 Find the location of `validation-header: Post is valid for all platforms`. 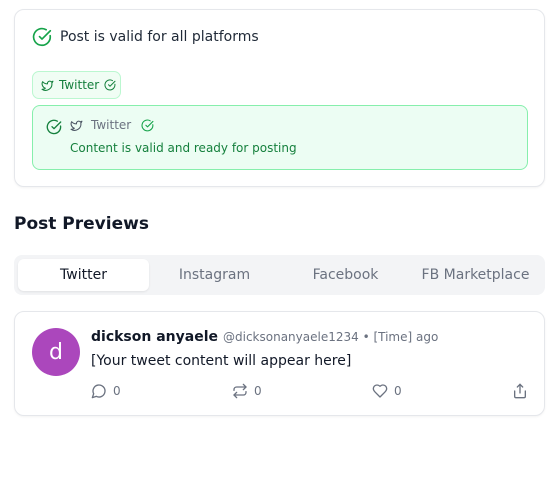

validation-header: Post is valid for all platforms is located at coordinates (145, 37).